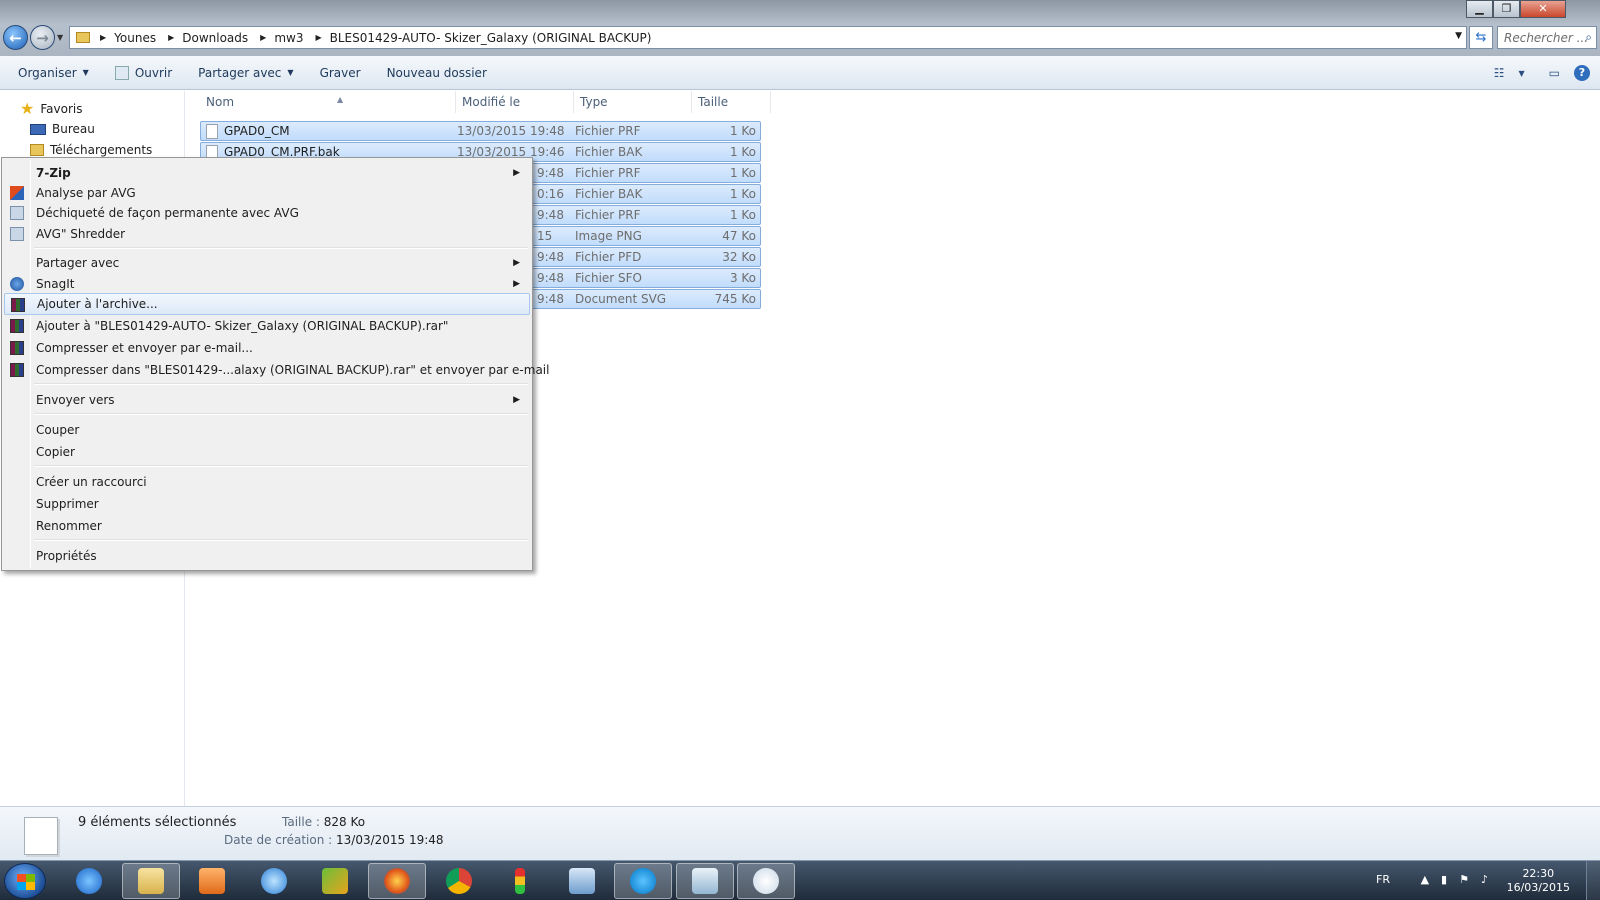 Image resolution: width=1600 pixels, height=900 pixels. I want to click on media-player-icon, so click(212, 881).